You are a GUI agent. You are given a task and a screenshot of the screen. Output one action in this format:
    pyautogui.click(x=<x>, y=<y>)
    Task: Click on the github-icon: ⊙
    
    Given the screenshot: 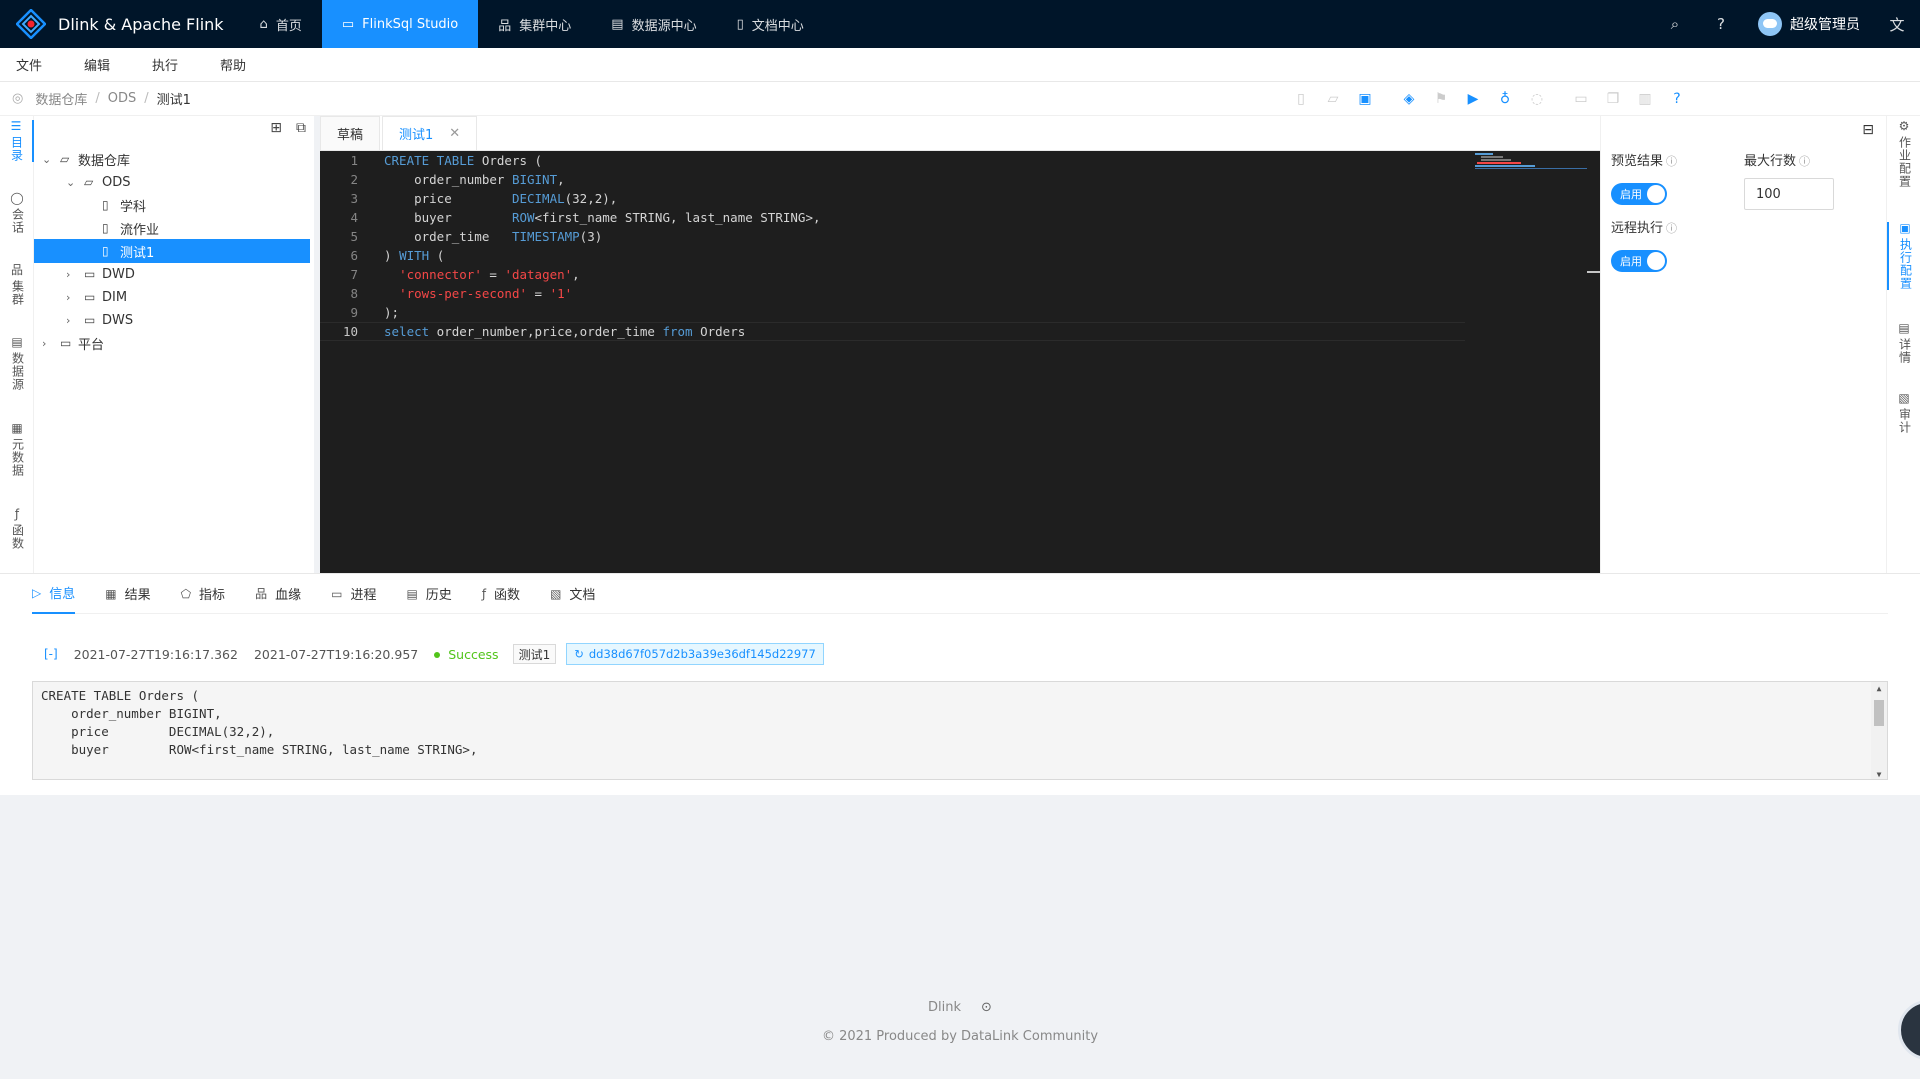 What is the action you would take?
    pyautogui.click(x=986, y=1007)
    